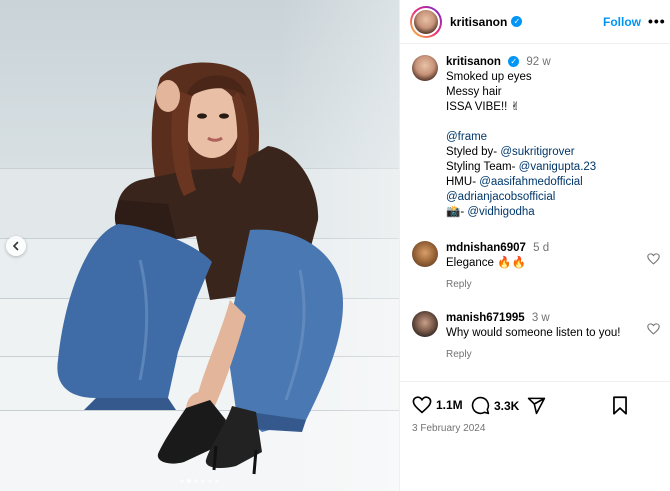  I want to click on comment-time: 5 d, so click(541, 248).